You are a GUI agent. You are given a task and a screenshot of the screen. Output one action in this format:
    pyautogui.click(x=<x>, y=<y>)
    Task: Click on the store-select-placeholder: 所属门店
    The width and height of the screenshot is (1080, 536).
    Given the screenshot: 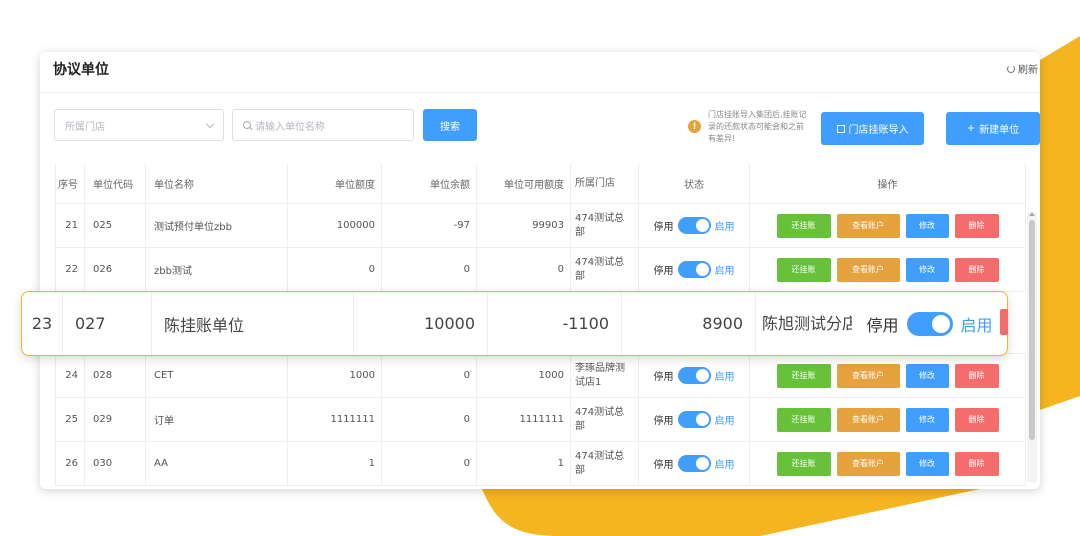 What is the action you would take?
    pyautogui.click(x=85, y=127)
    